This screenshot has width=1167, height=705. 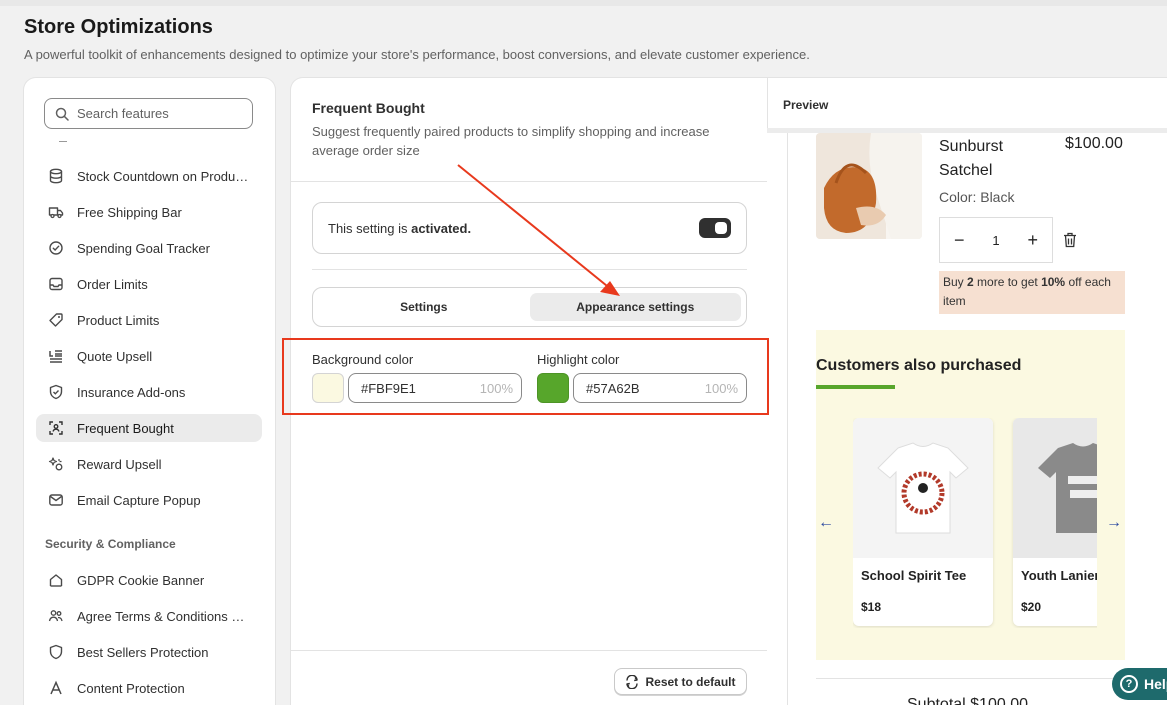 What do you see at coordinates (1094, 143) in the screenshot?
I see `product-price: $100.00` at bounding box center [1094, 143].